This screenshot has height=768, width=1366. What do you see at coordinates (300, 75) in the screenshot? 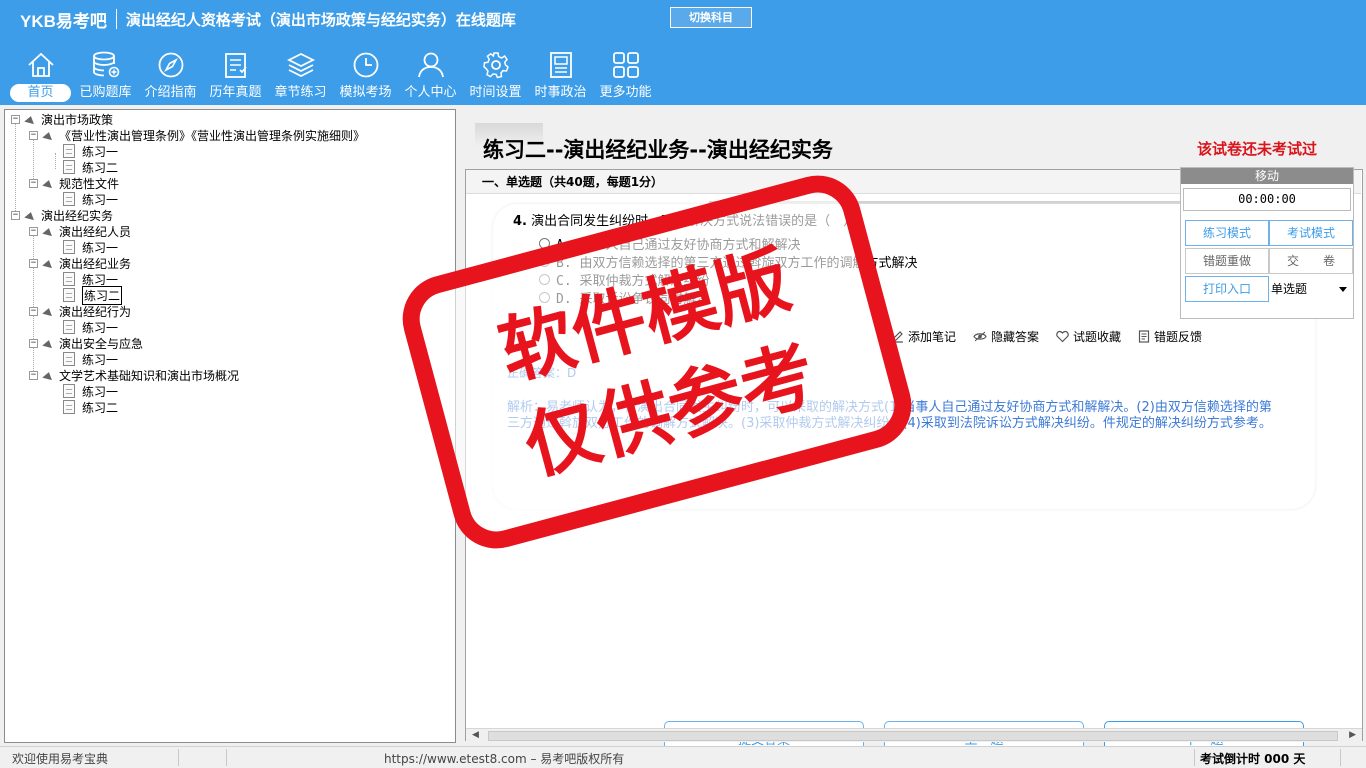
I see `nav-chapter: 章节练习` at bounding box center [300, 75].